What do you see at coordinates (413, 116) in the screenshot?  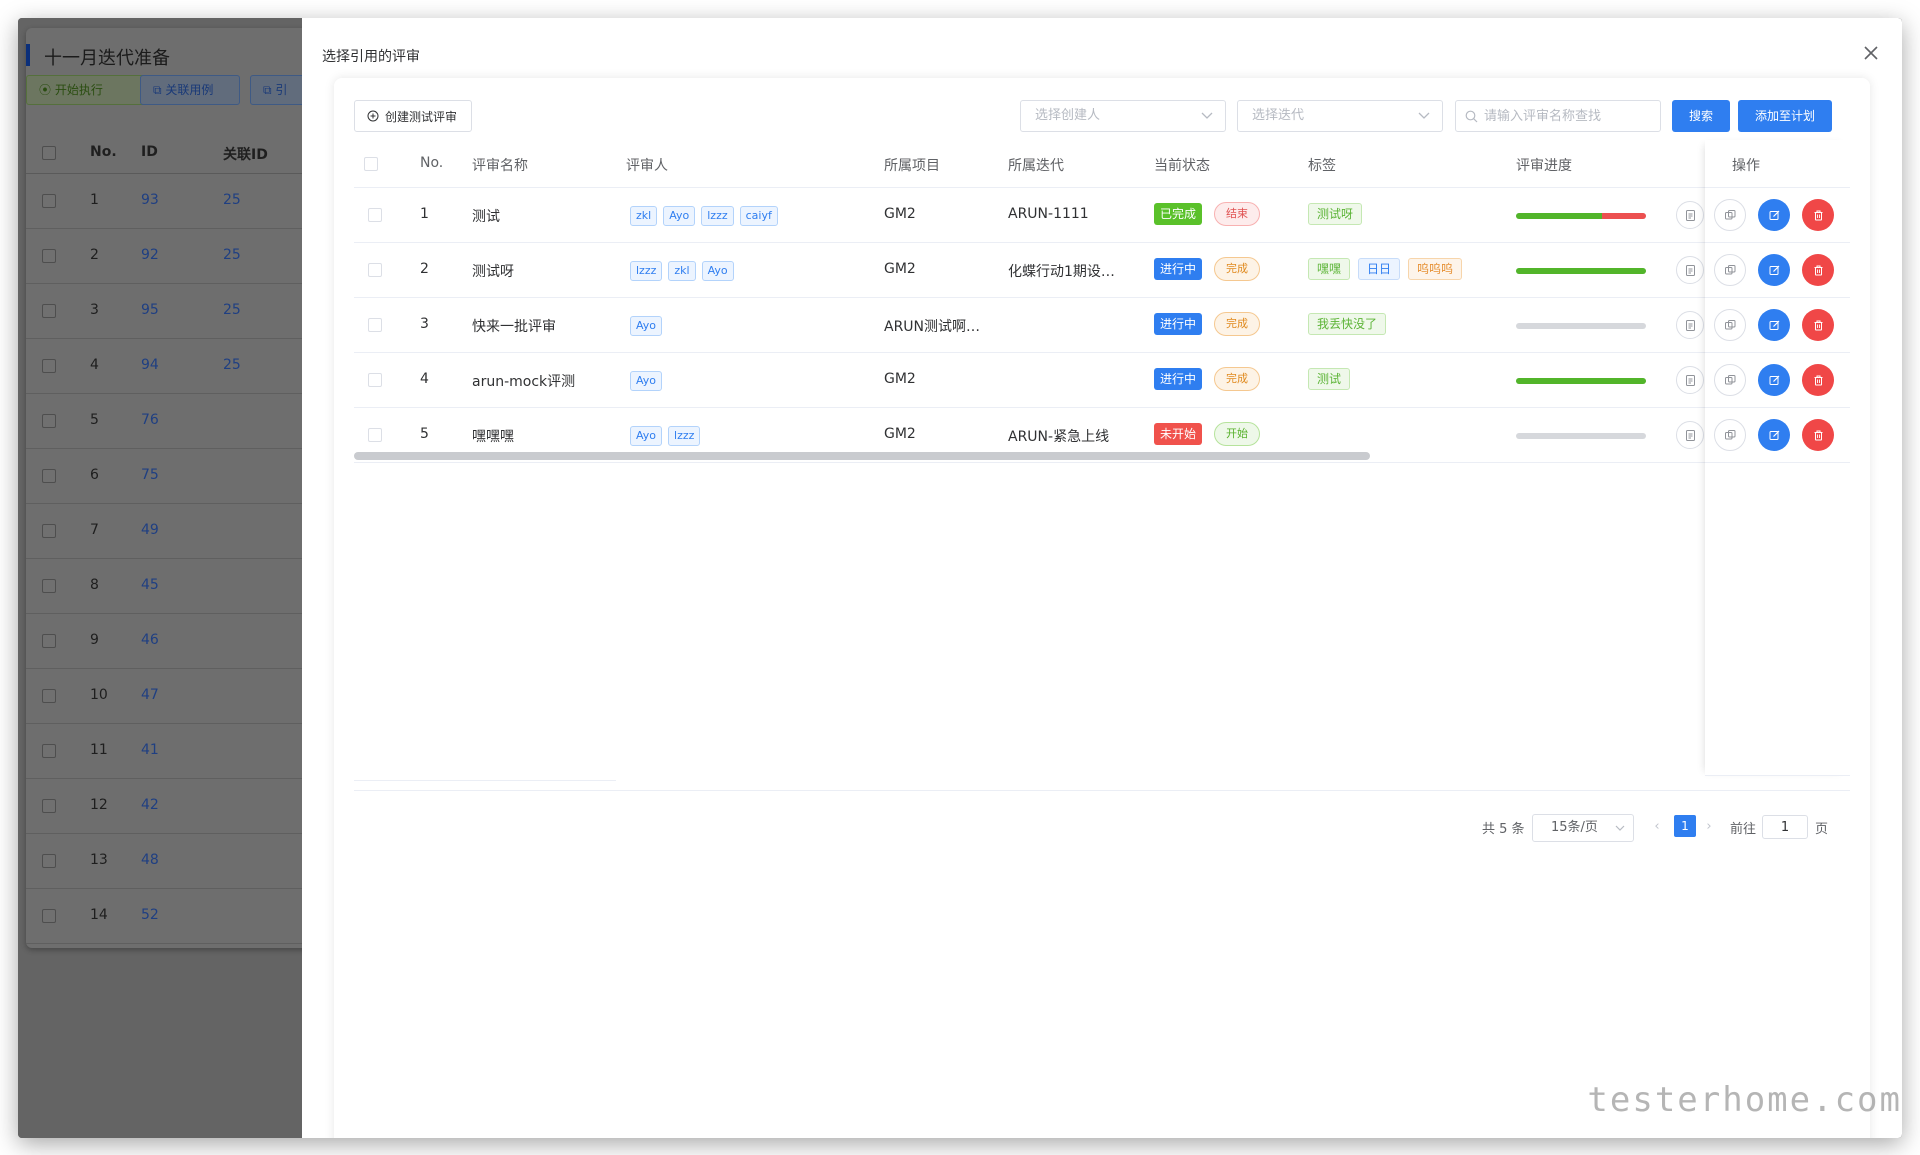 I see `create-review-button: 创建测试评审` at bounding box center [413, 116].